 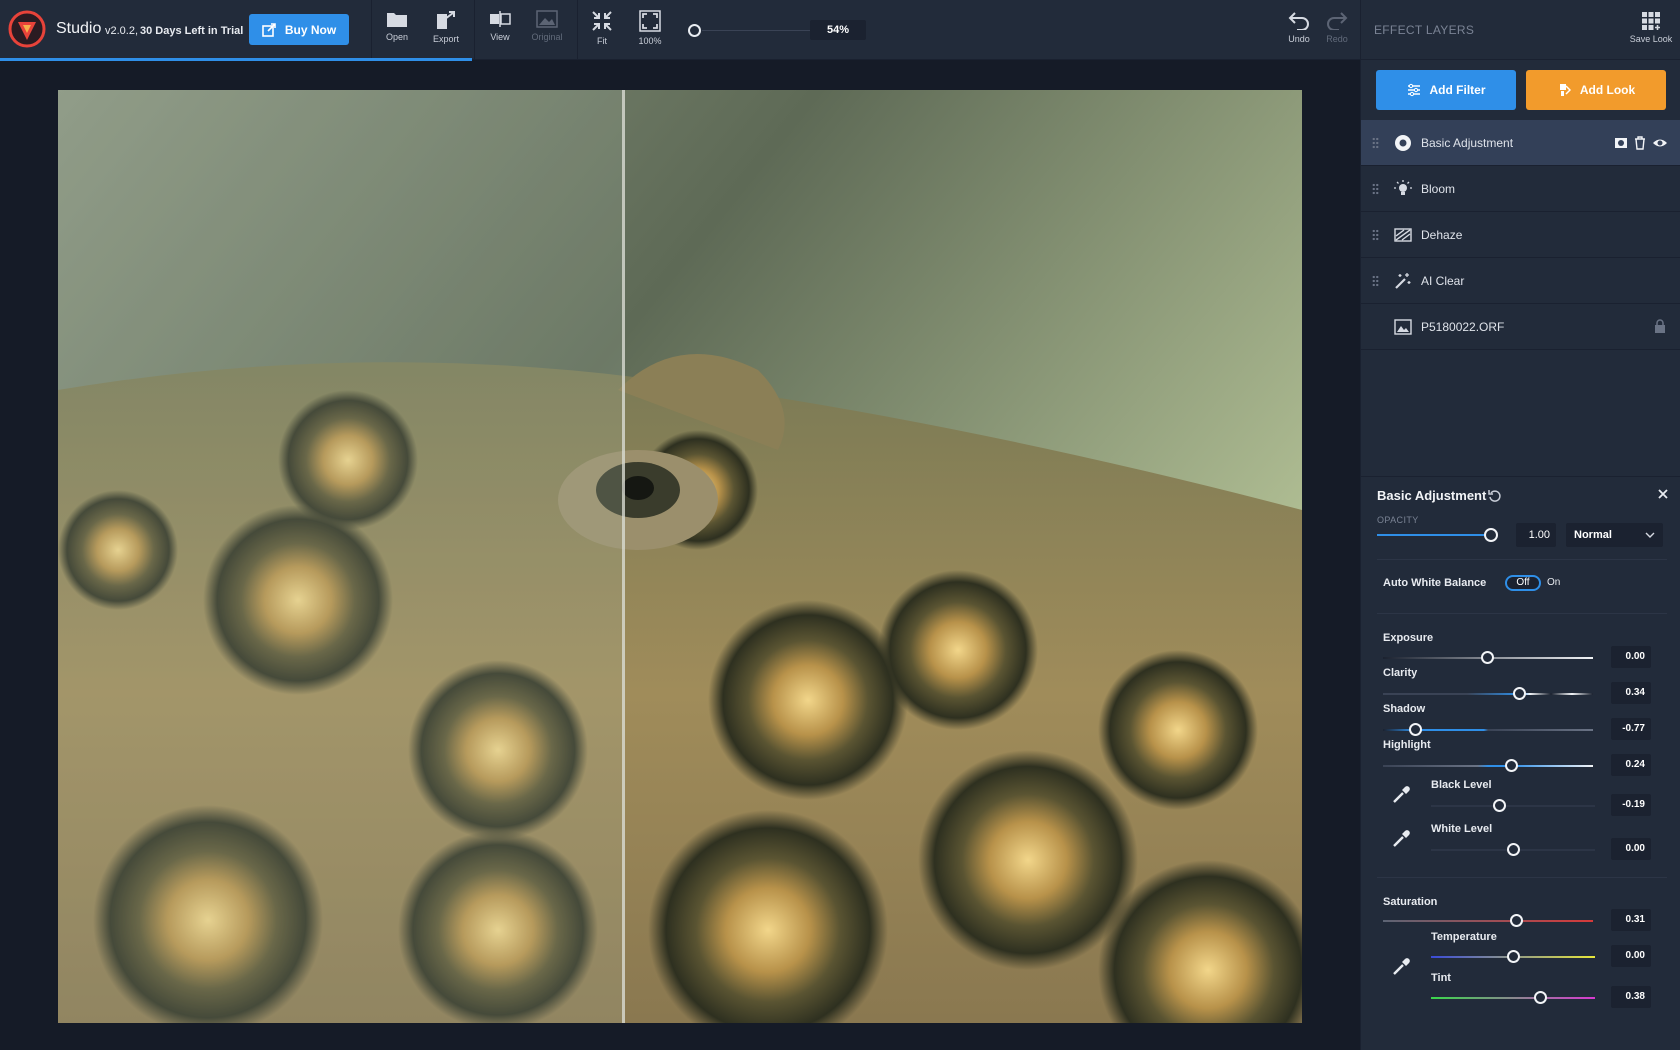 What do you see at coordinates (1511, 765) in the screenshot?
I see `highlight-slider-handle` at bounding box center [1511, 765].